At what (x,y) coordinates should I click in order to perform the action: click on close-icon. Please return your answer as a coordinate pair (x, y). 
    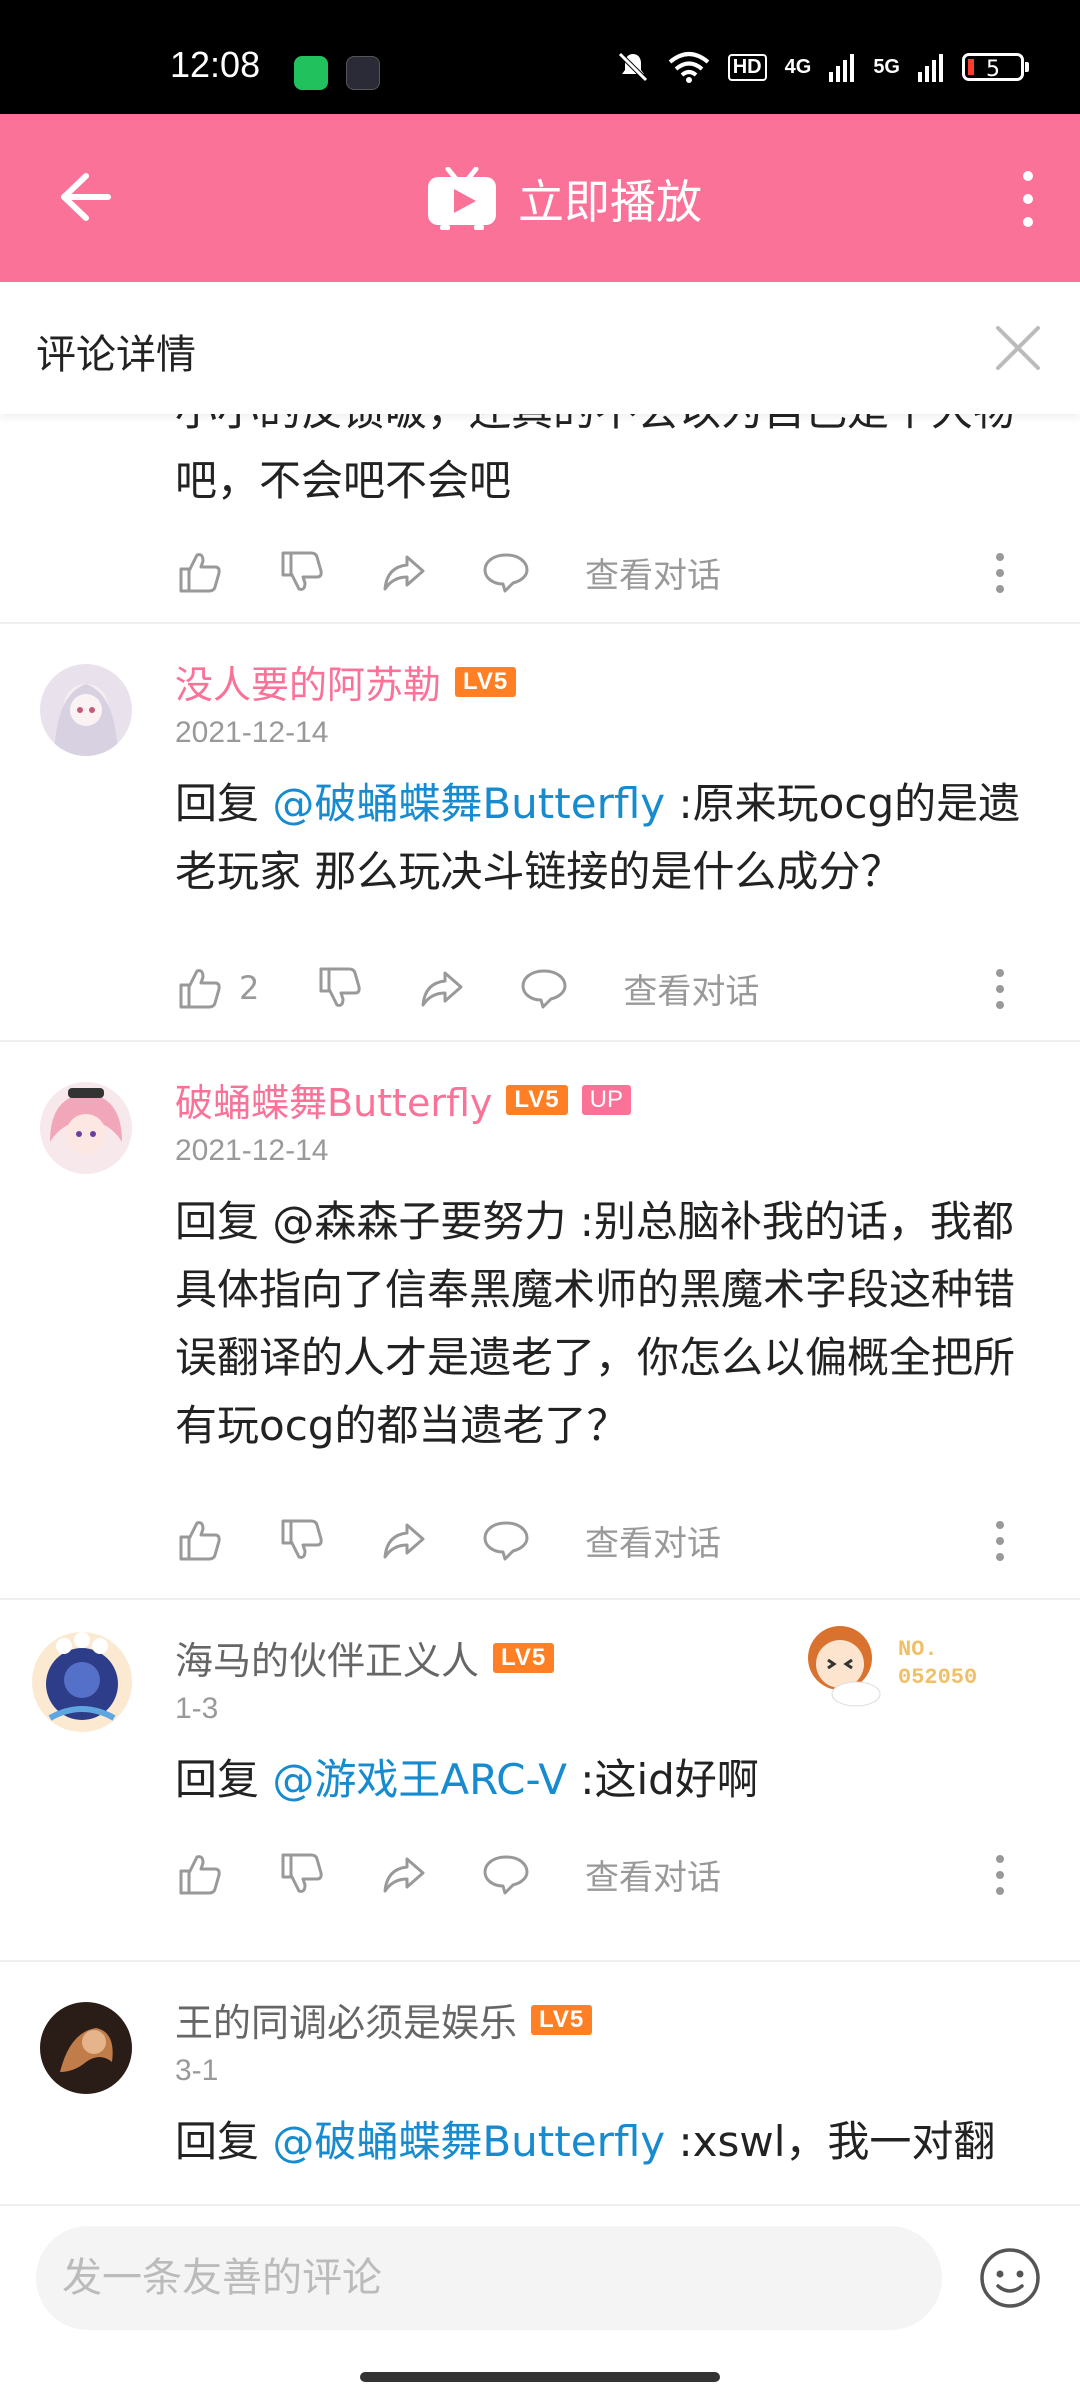
    Looking at the image, I should click on (1018, 348).